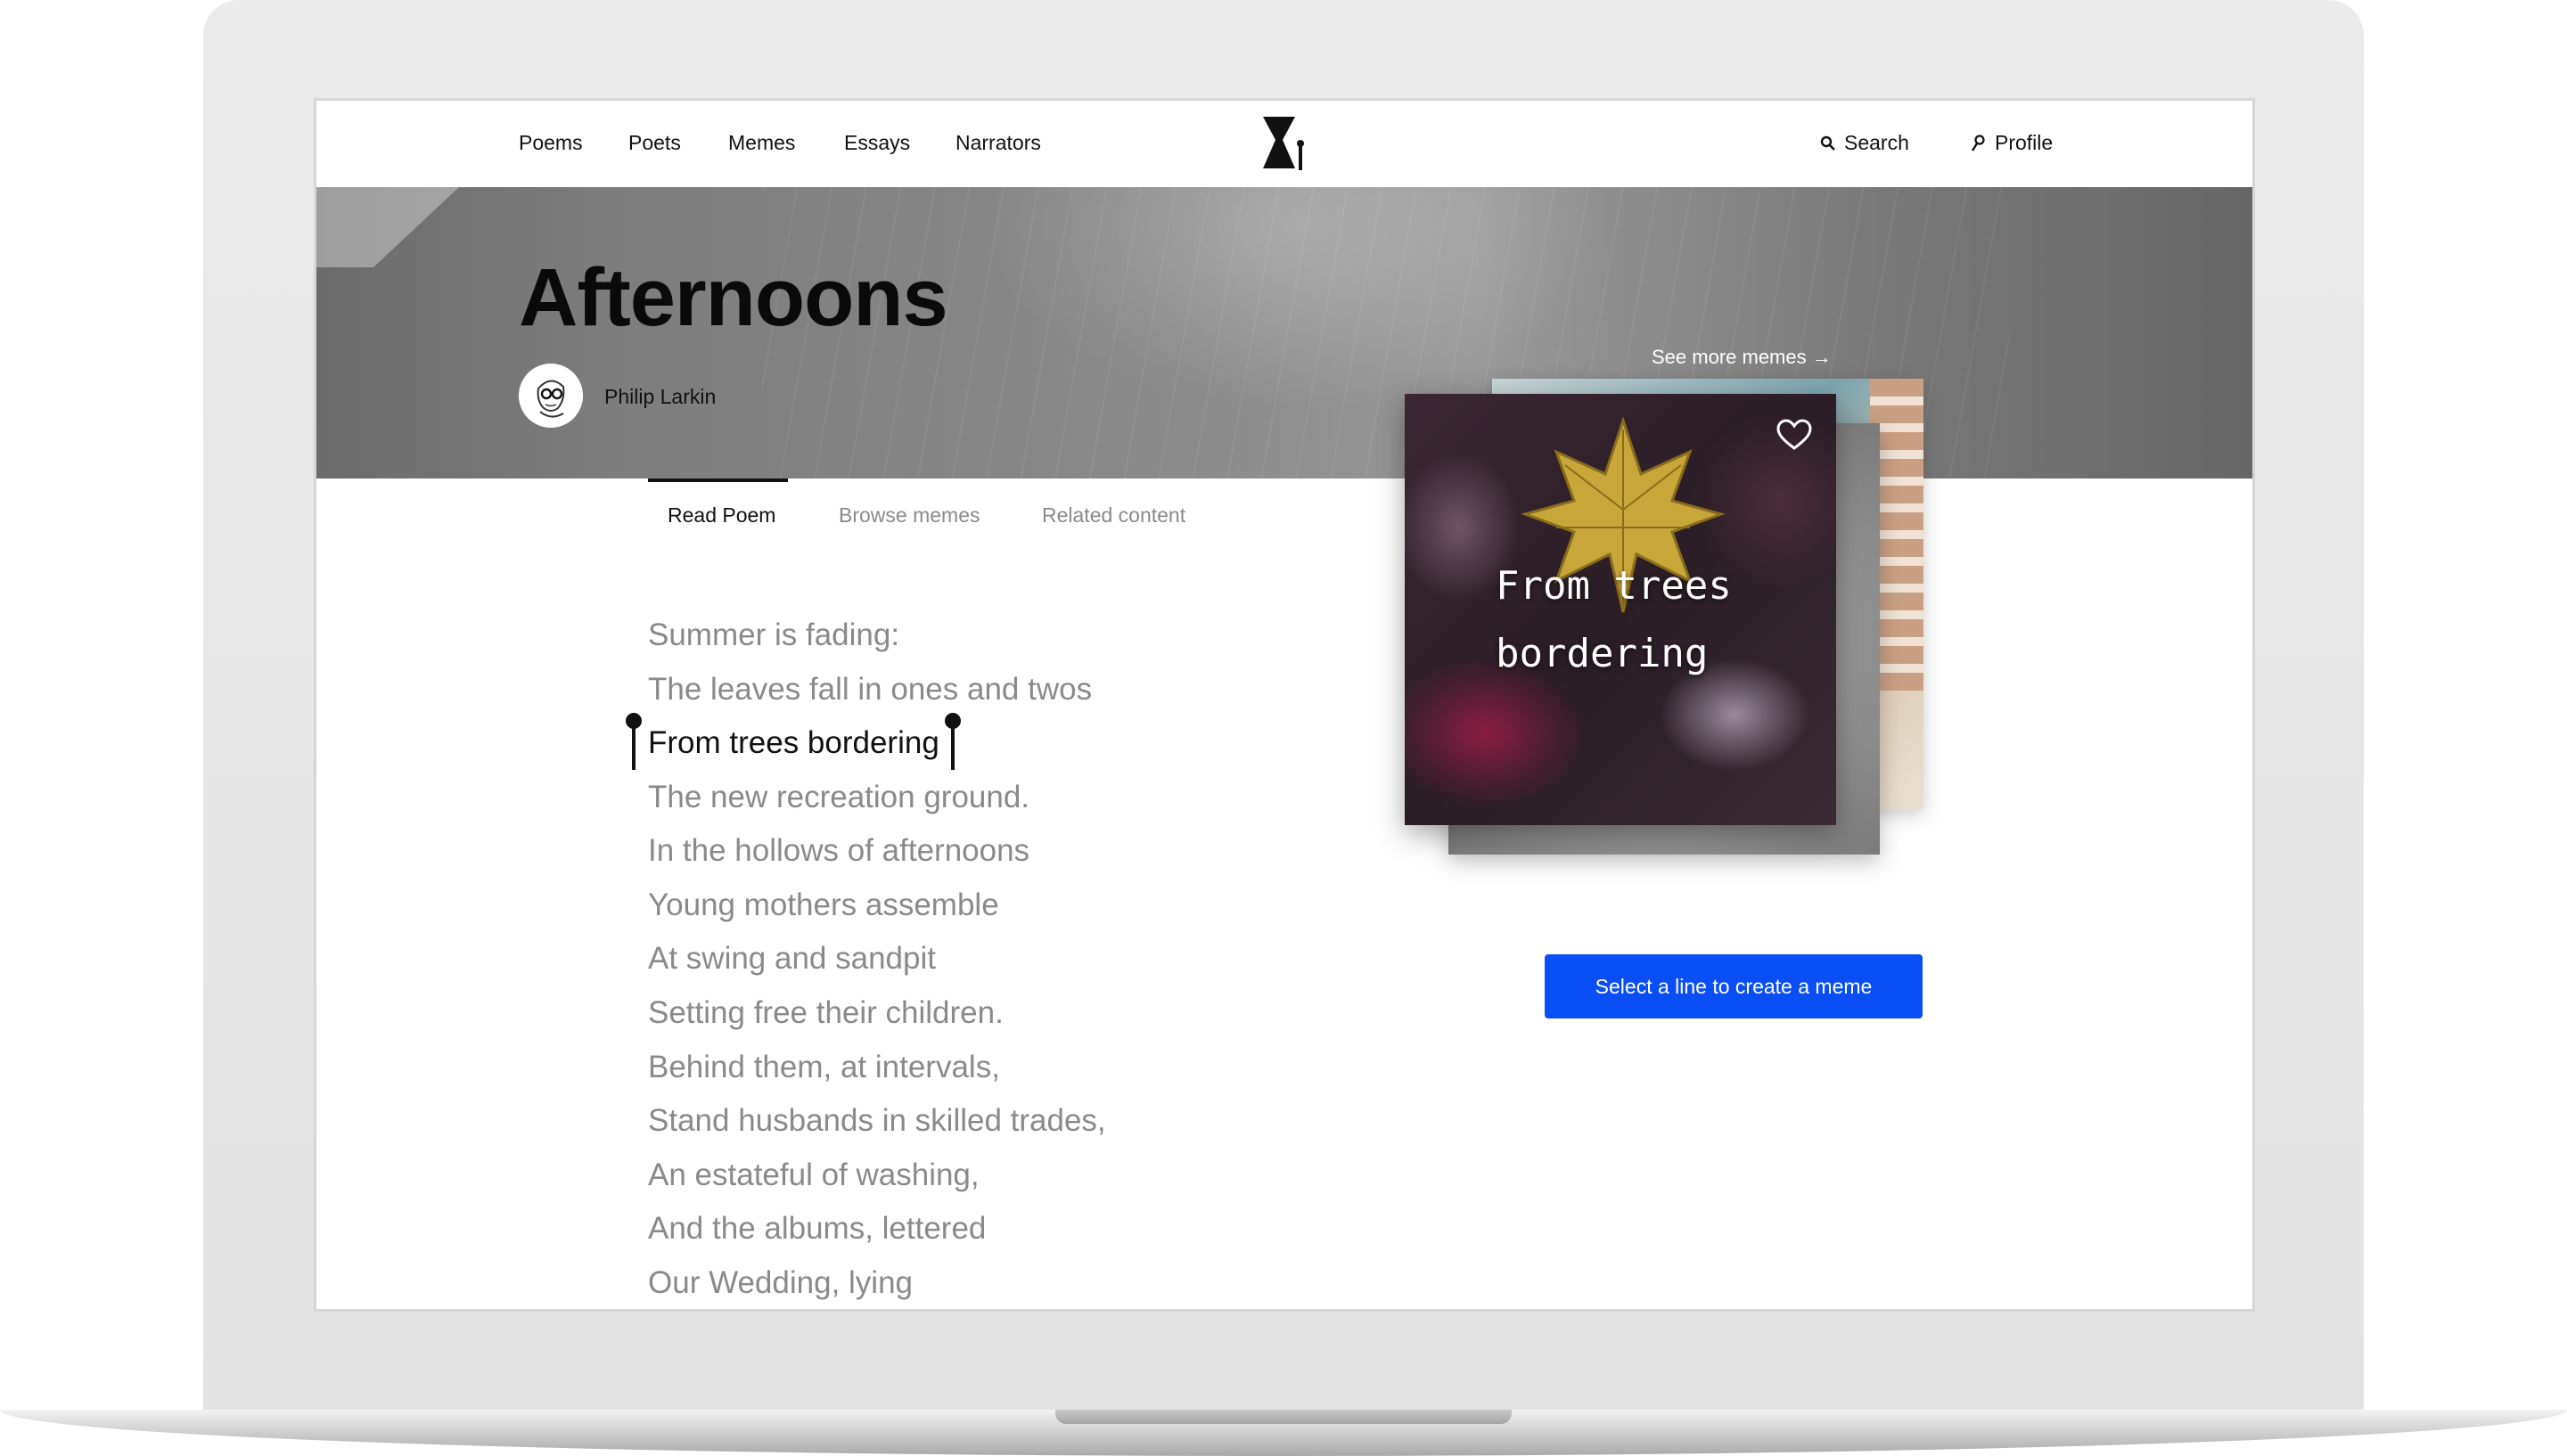 The width and height of the screenshot is (2567, 1456). I want to click on nav-poets: Poets, so click(654, 143).